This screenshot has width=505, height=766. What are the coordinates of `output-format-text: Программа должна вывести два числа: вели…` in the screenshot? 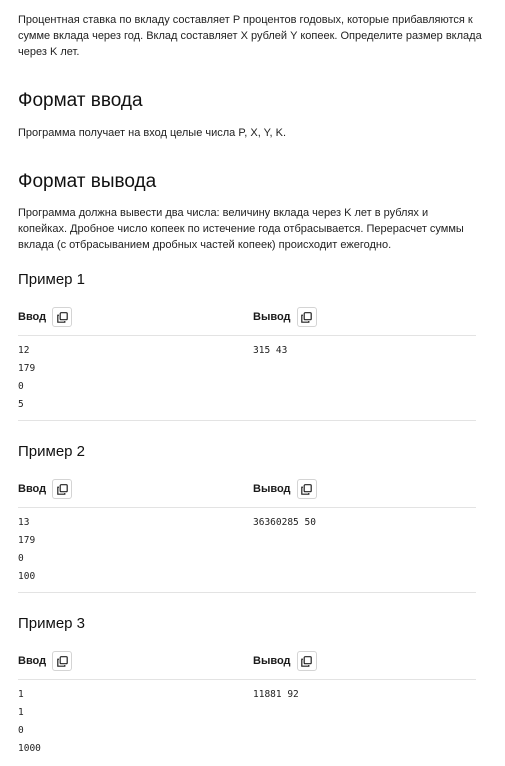 It's located at (241, 229).